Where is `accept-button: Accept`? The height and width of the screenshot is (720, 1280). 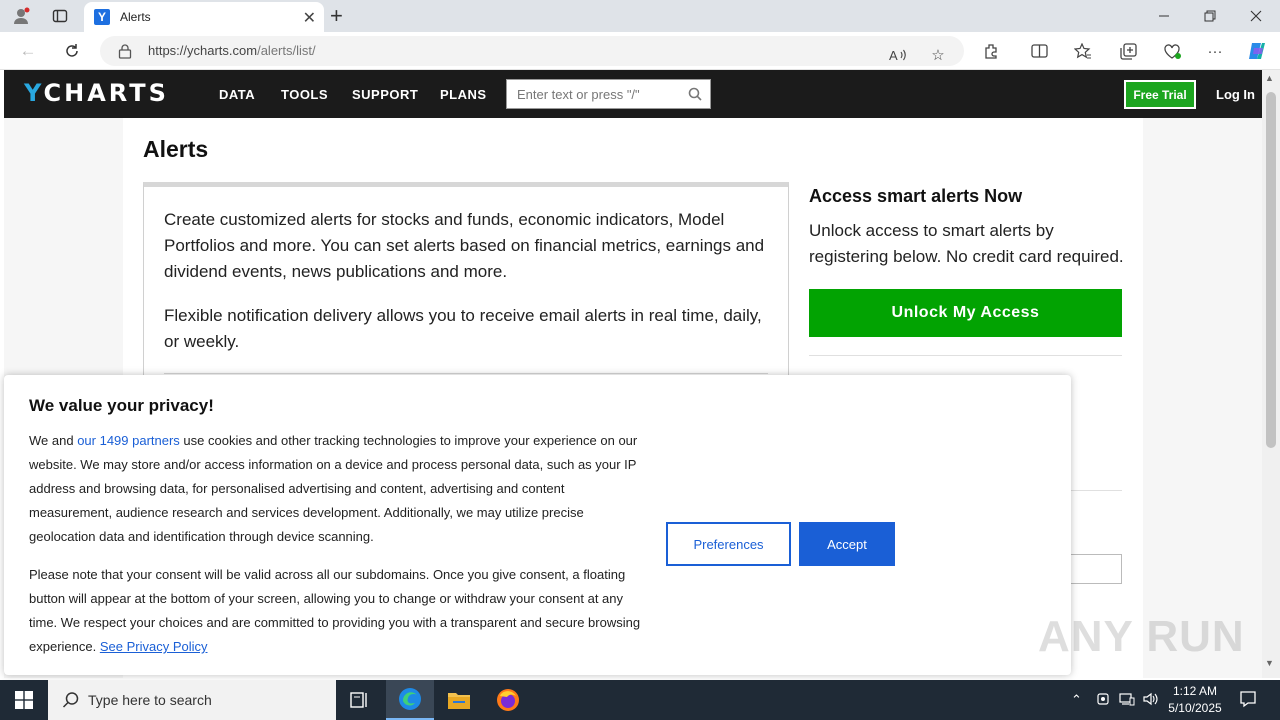 accept-button: Accept is located at coordinates (847, 544).